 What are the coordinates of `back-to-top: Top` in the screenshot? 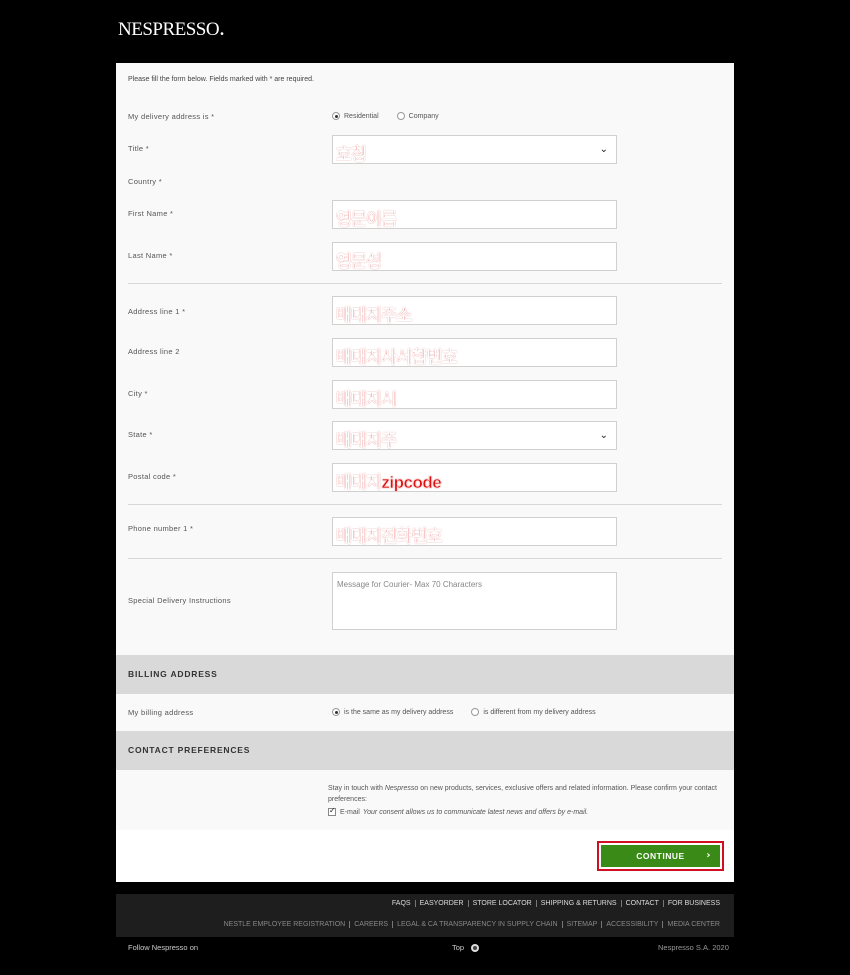 It's located at (466, 948).